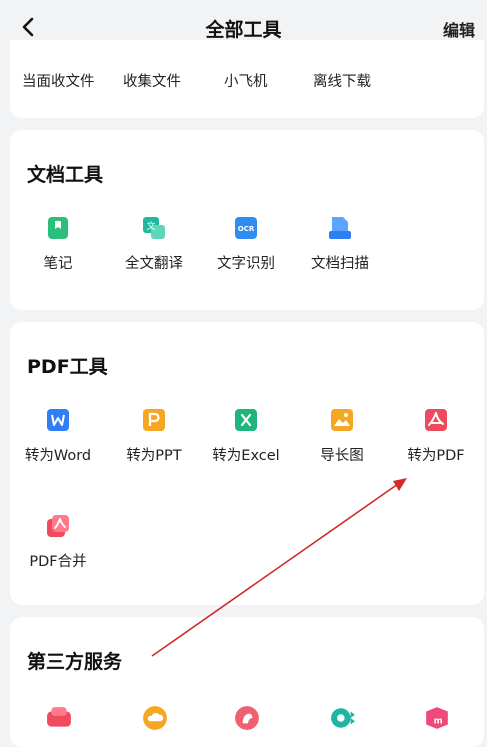  What do you see at coordinates (343, 718) in the screenshot?
I see `video-eye-icon` at bounding box center [343, 718].